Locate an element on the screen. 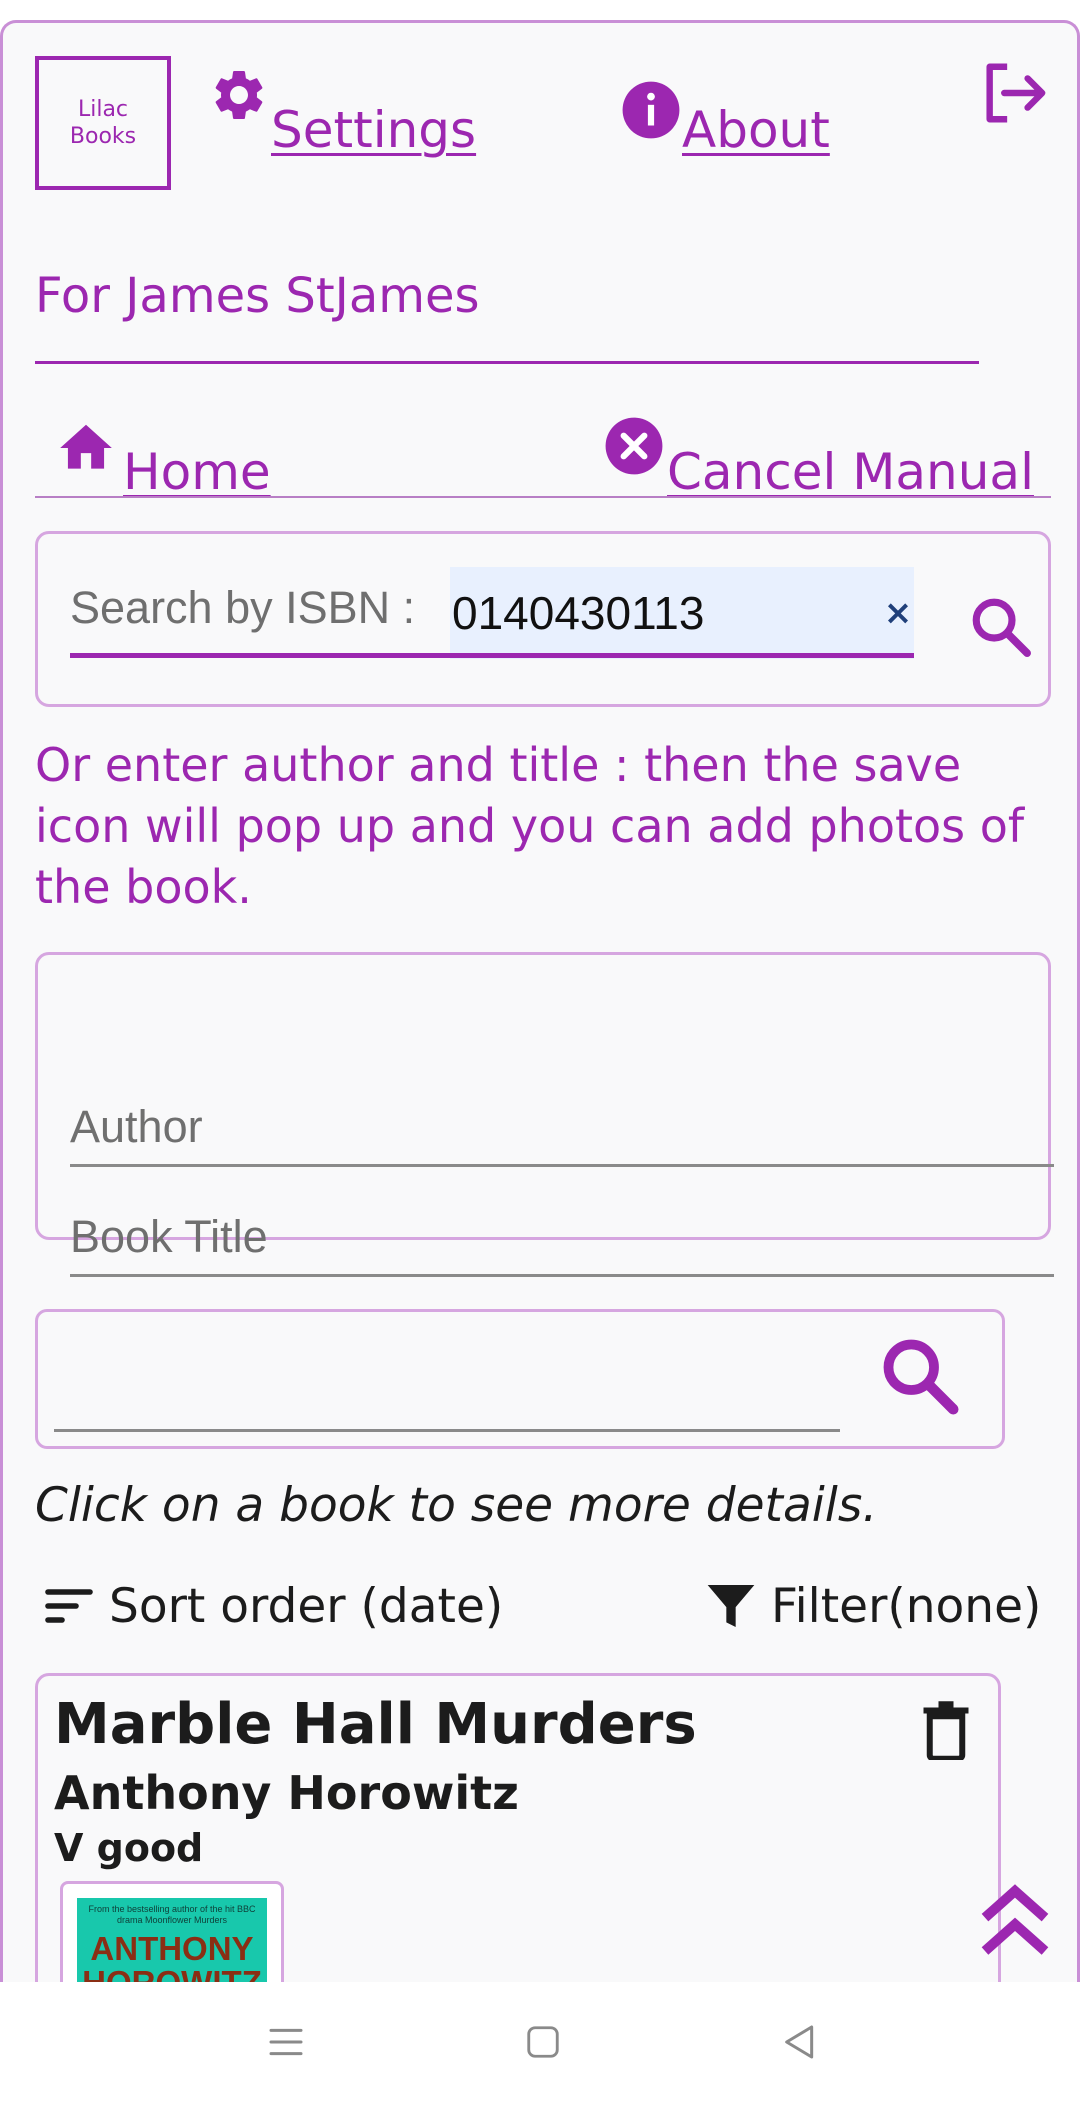 This screenshot has height=2112, width=1080. library-search-icon is located at coordinates (920, 1376).